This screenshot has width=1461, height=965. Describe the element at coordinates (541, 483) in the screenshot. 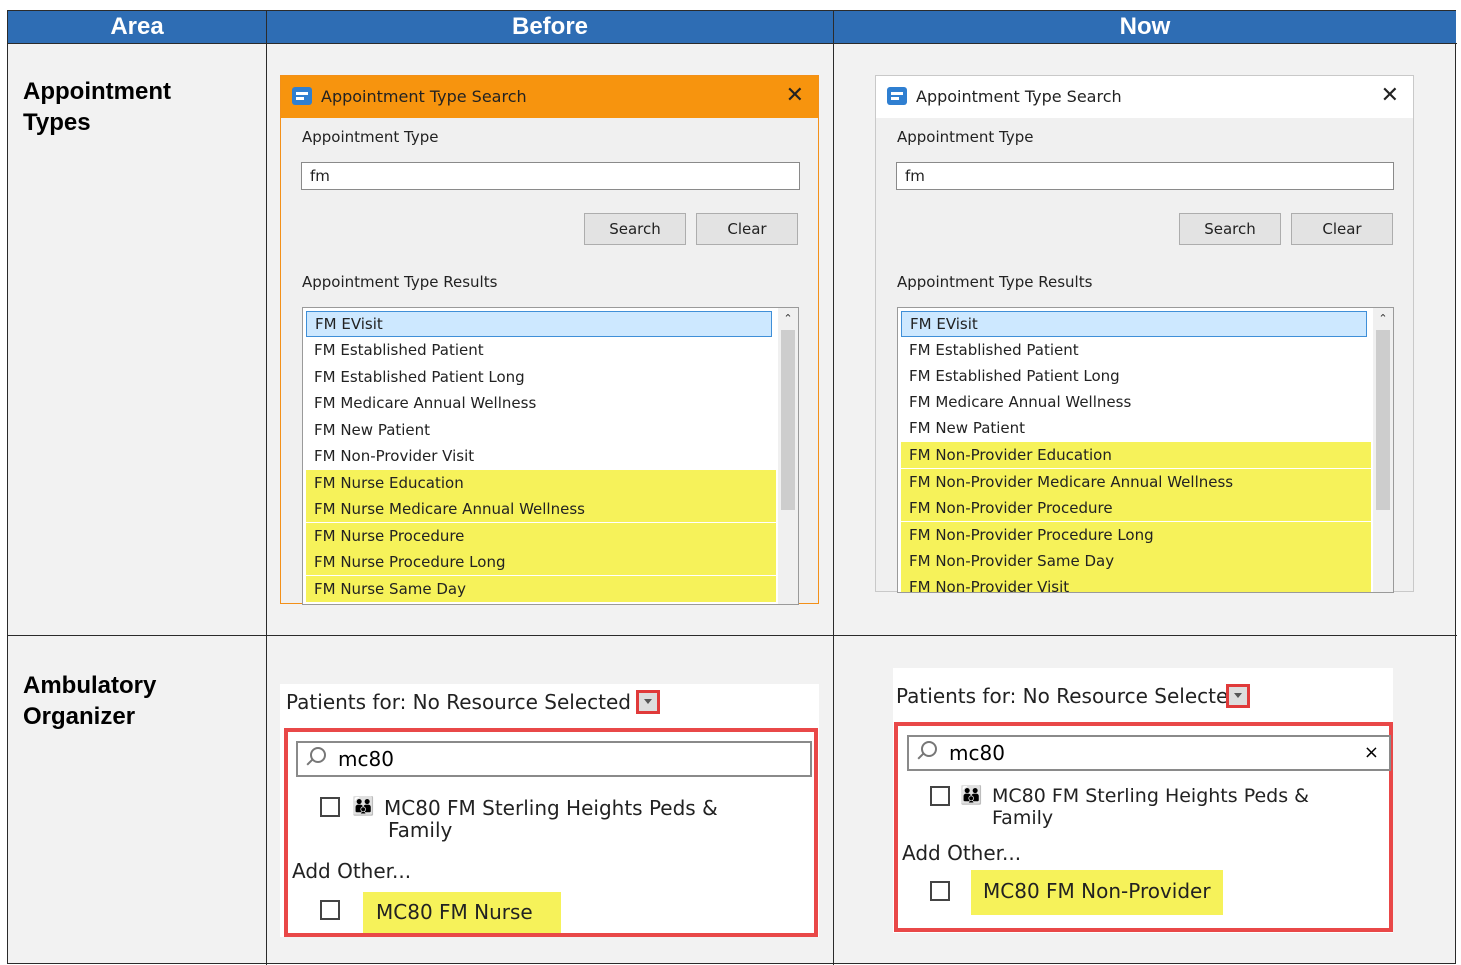

I see `list-item: FM Nurse Education` at that location.